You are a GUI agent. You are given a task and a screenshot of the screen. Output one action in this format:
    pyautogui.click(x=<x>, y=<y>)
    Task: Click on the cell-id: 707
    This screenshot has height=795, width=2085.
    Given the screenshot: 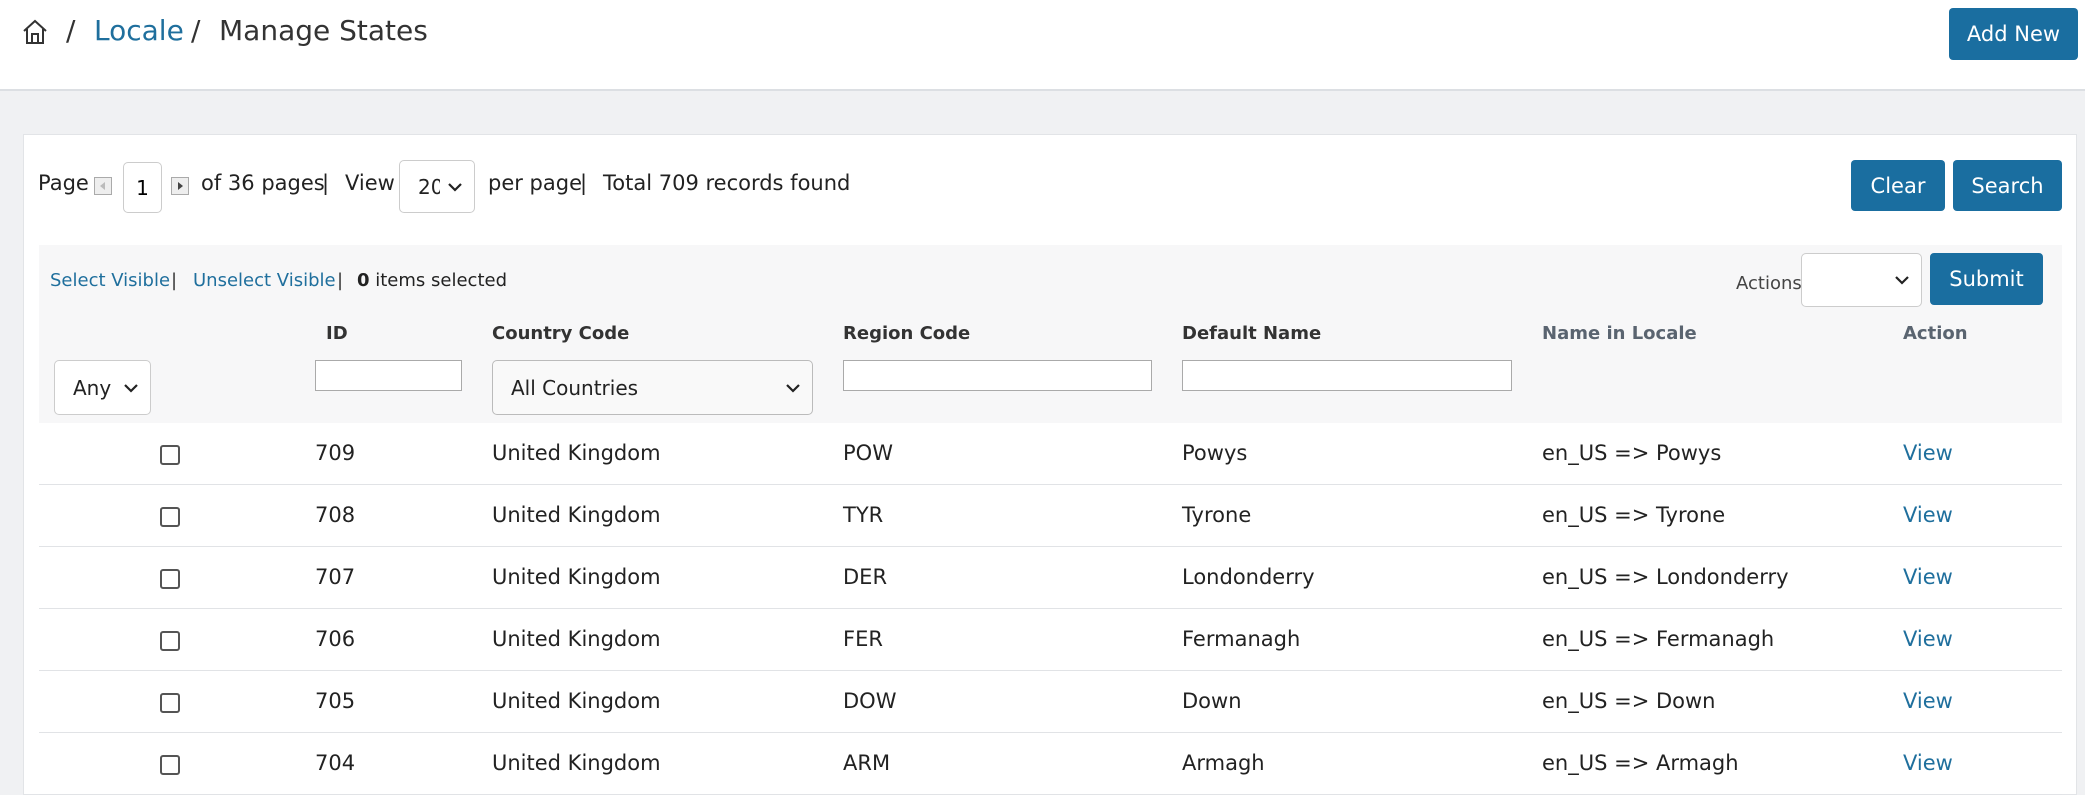 What is the action you would take?
    pyautogui.click(x=335, y=577)
    